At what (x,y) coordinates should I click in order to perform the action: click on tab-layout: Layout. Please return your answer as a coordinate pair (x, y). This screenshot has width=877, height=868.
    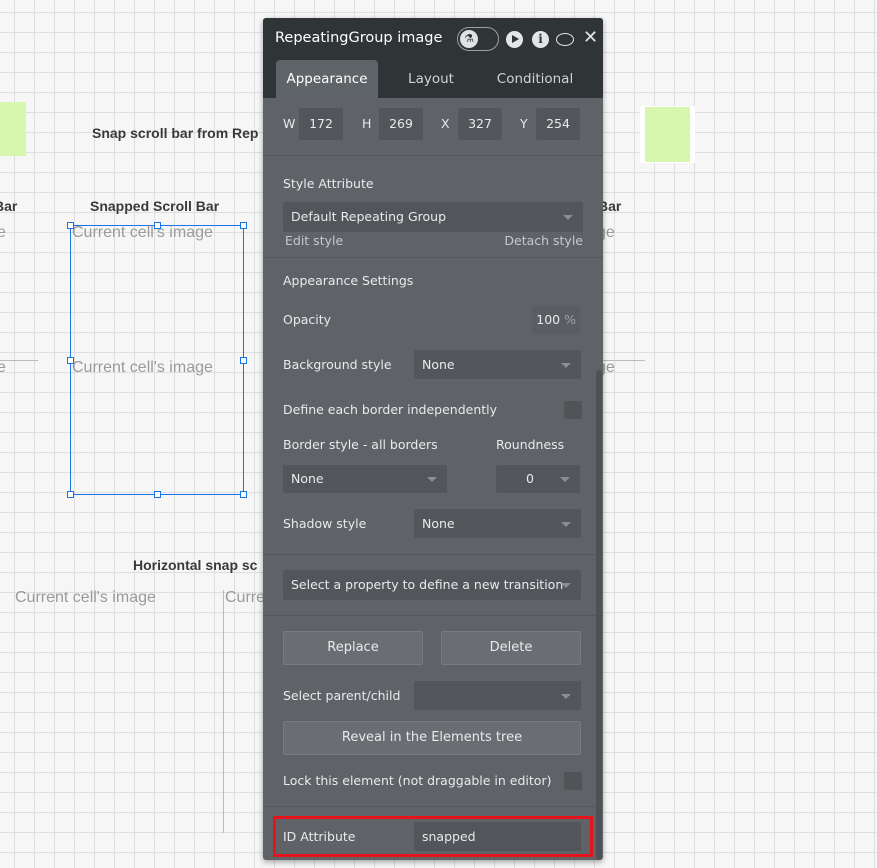
    Looking at the image, I should click on (431, 79).